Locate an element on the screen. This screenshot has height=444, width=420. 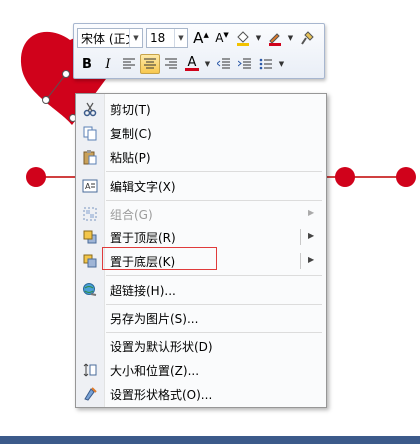
line-color-button is located at coordinates (275, 38).